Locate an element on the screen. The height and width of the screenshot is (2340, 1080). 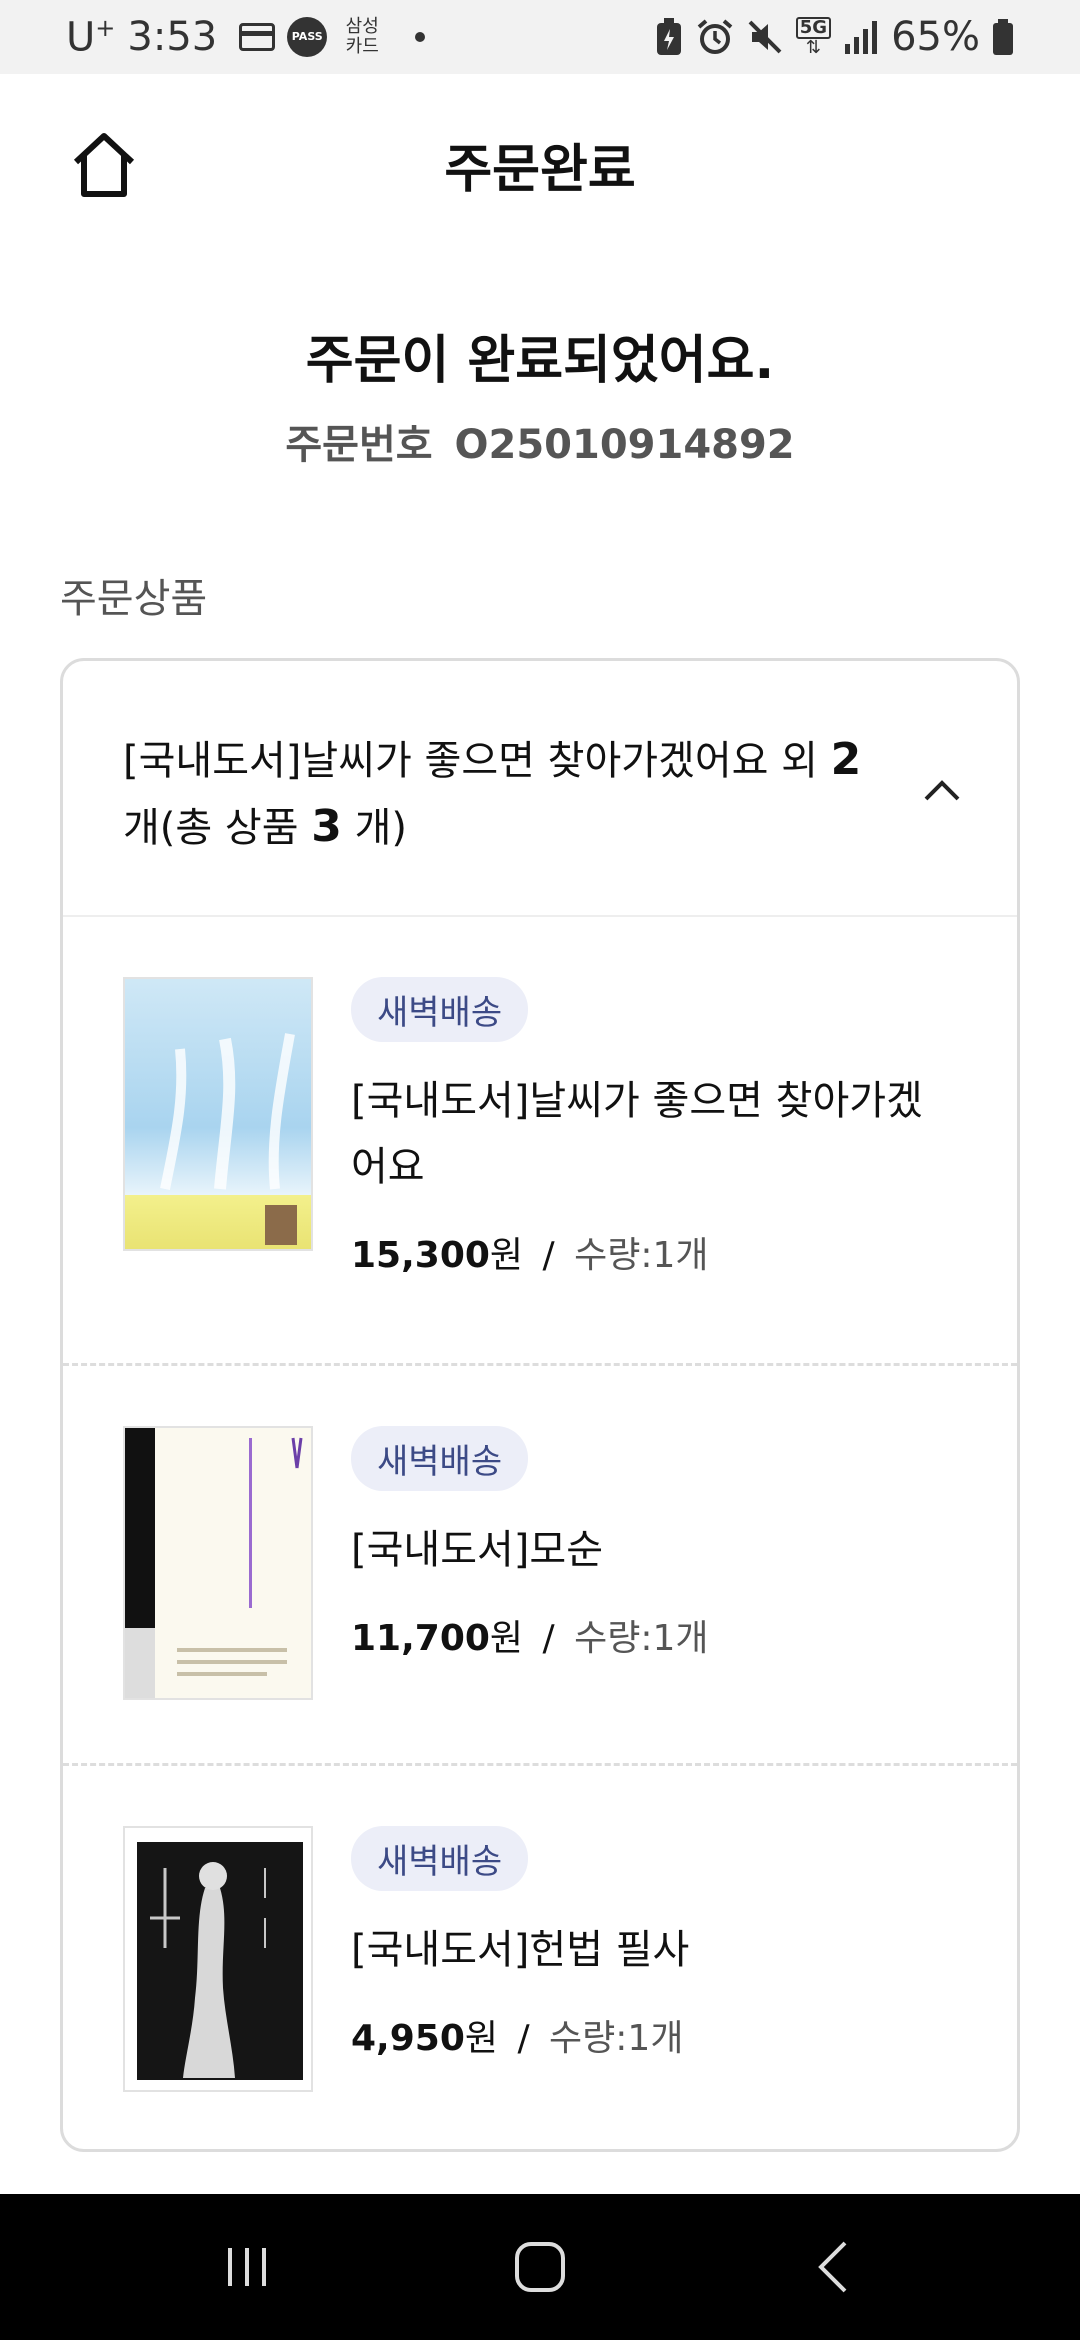
back-button is located at coordinates (833, 2267).